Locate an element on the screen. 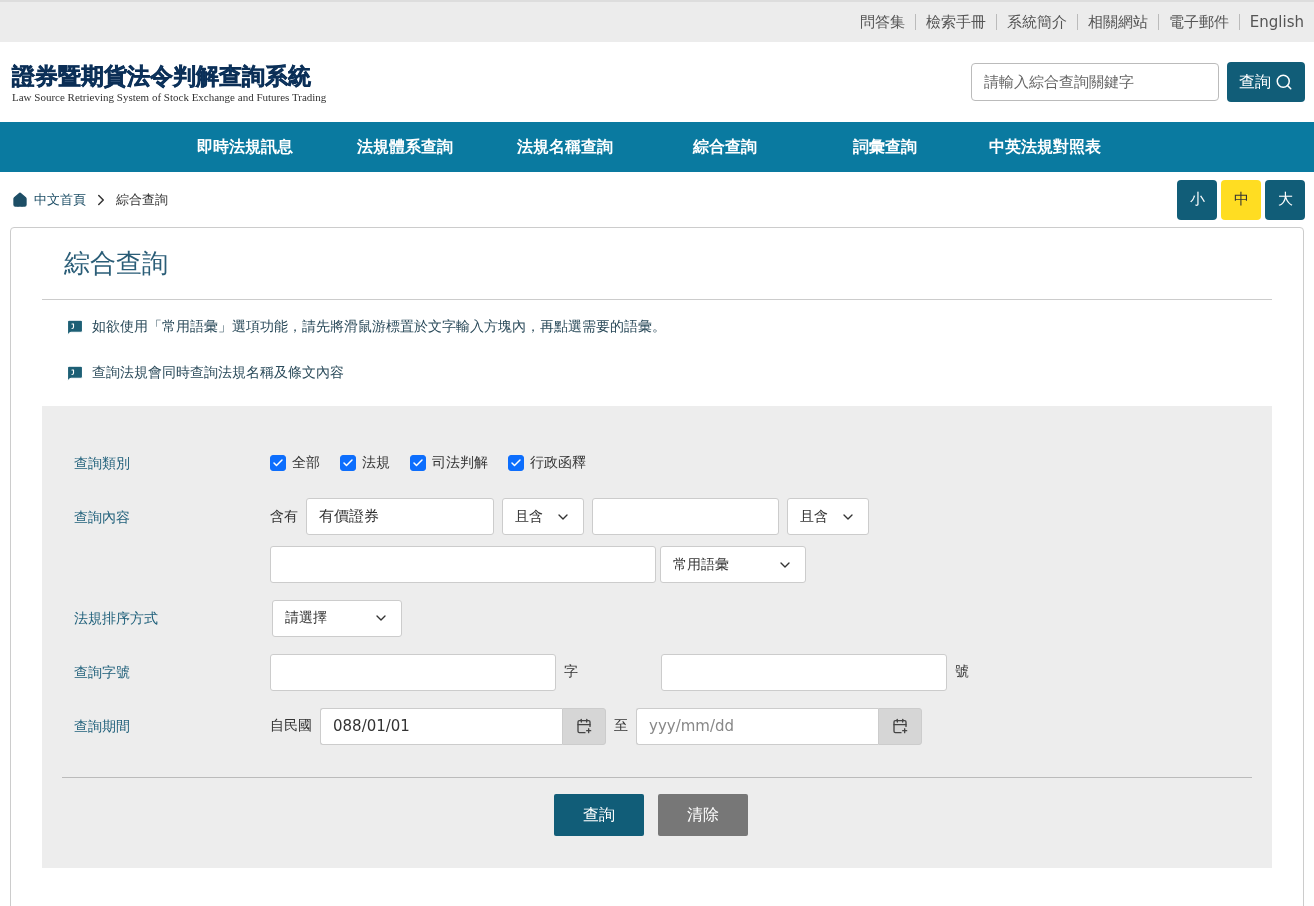 This screenshot has width=1314, height=906. sort-select: 請選擇 is located at coordinates (337, 618).